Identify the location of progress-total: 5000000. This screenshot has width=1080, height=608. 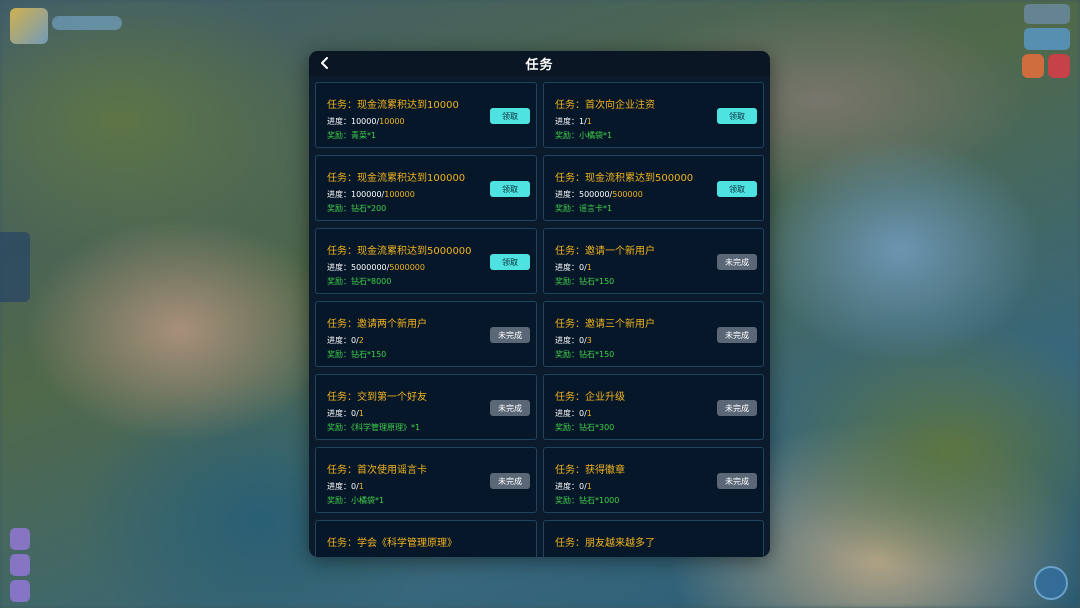
(407, 267).